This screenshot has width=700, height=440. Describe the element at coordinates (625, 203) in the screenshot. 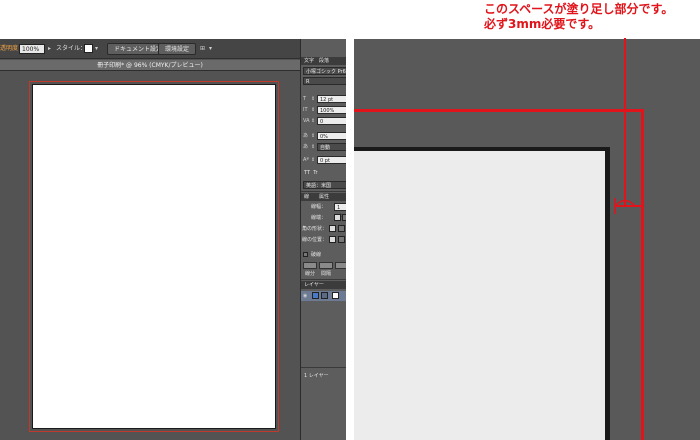

I see `bleed-arc-icon` at that location.